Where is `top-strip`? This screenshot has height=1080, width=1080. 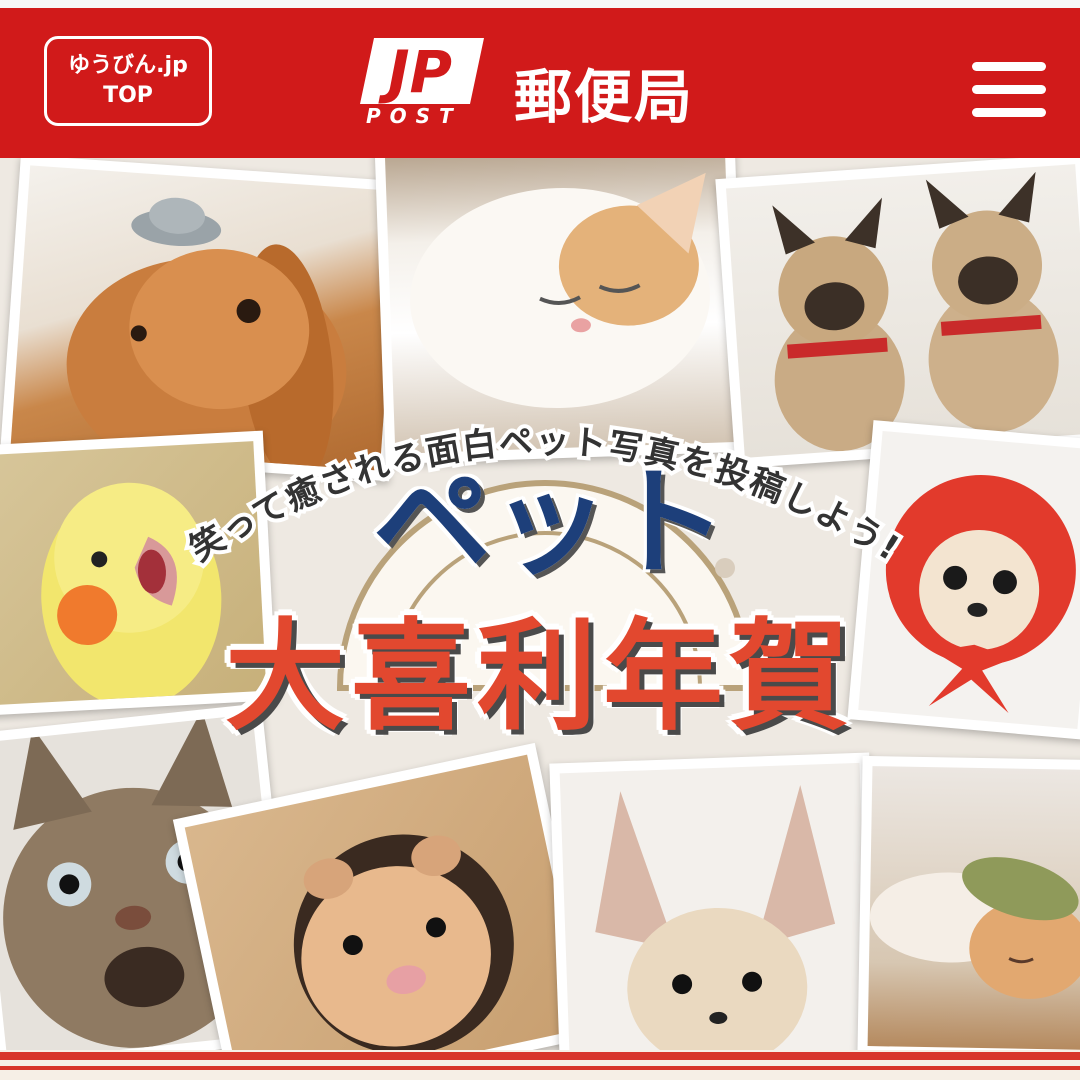 top-strip is located at coordinates (540, 4).